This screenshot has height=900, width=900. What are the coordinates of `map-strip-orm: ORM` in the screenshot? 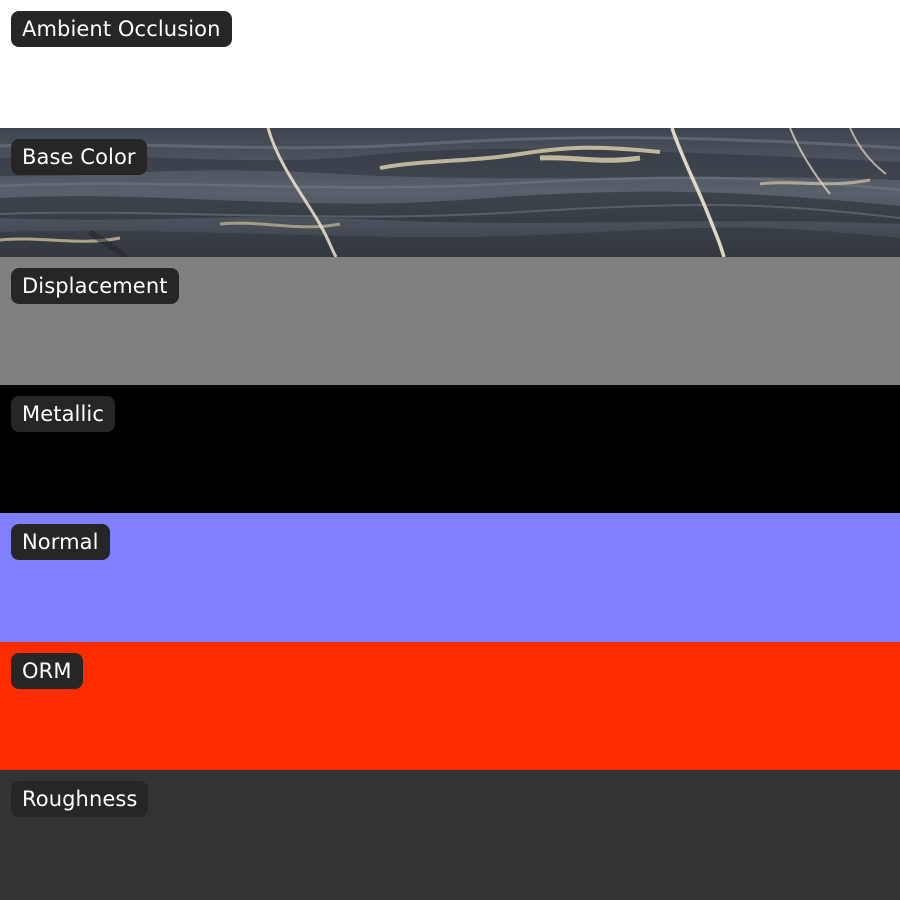 It's located at (450, 706).